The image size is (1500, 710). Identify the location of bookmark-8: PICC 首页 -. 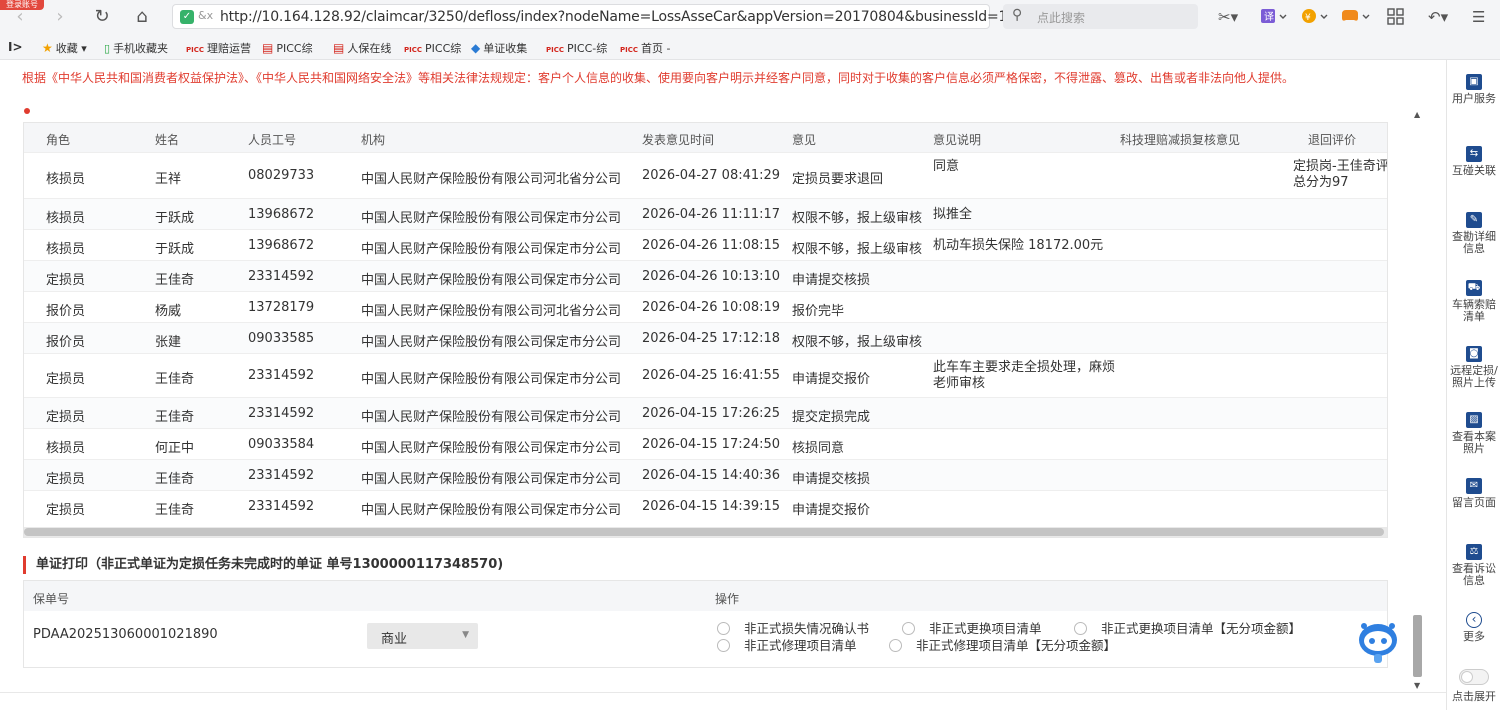
(645, 48).